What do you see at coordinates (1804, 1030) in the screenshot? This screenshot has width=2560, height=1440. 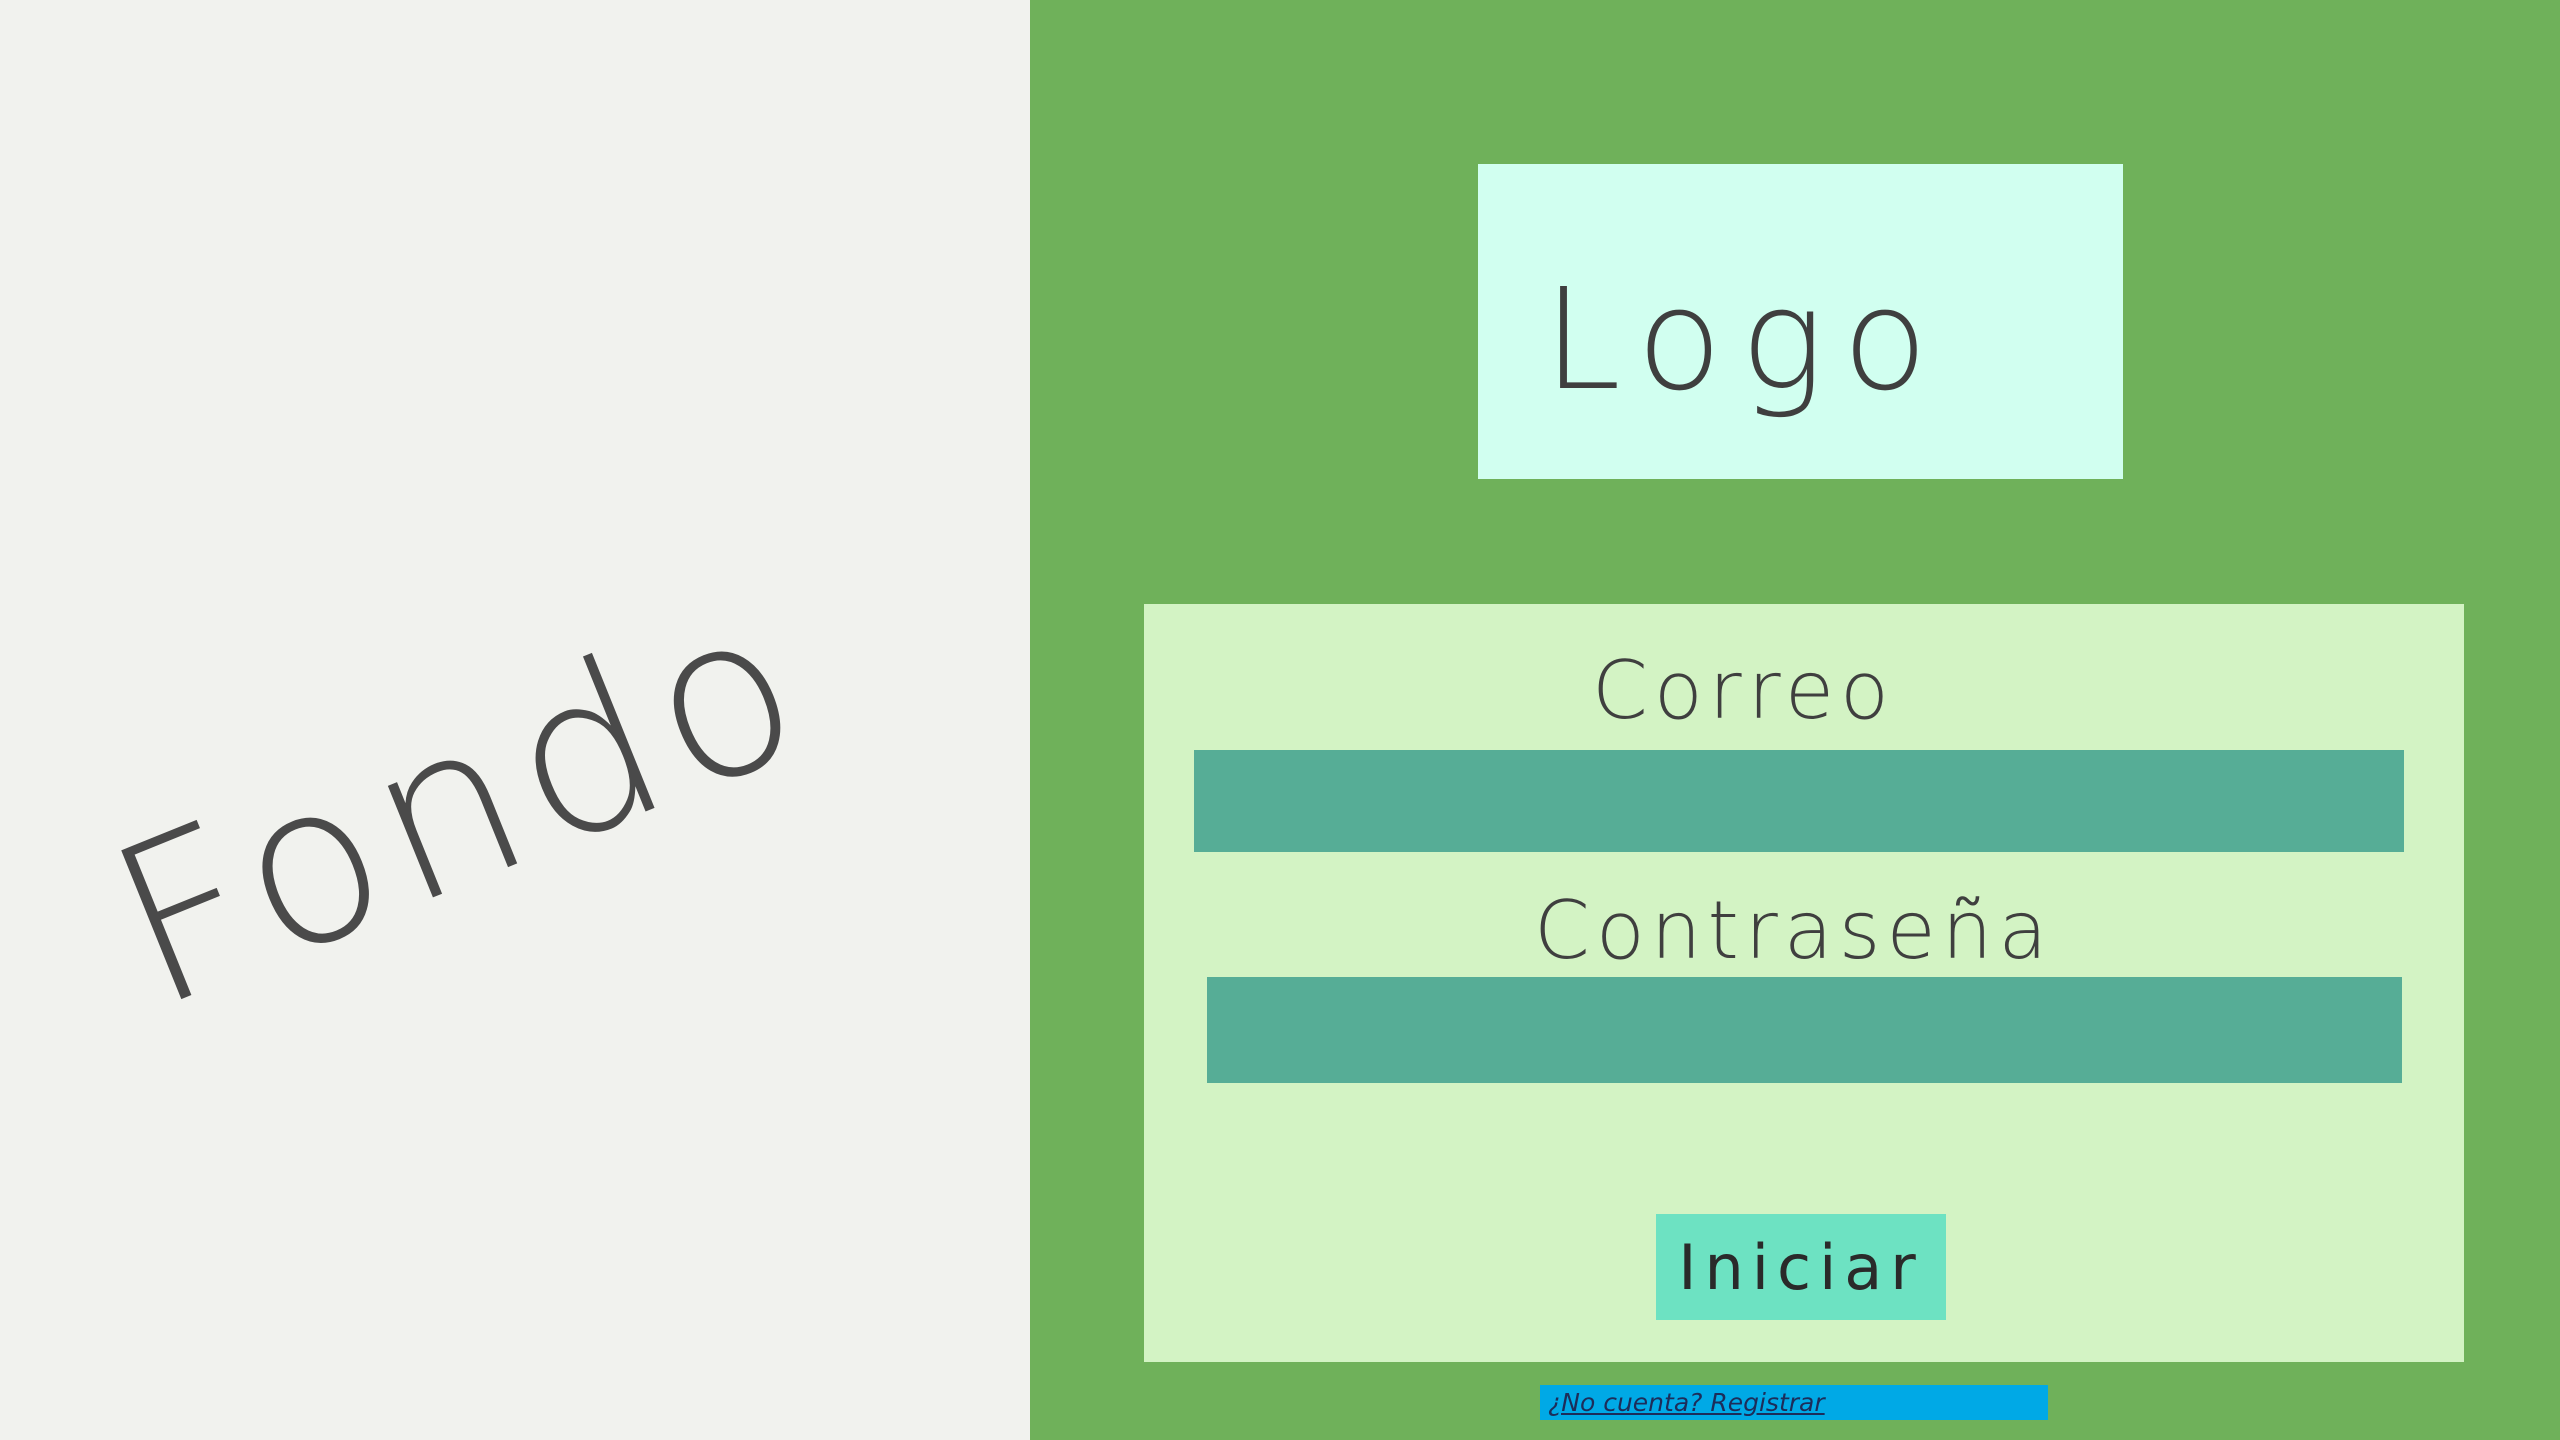 I see `password-field` at bounding box center [1804, 1030].